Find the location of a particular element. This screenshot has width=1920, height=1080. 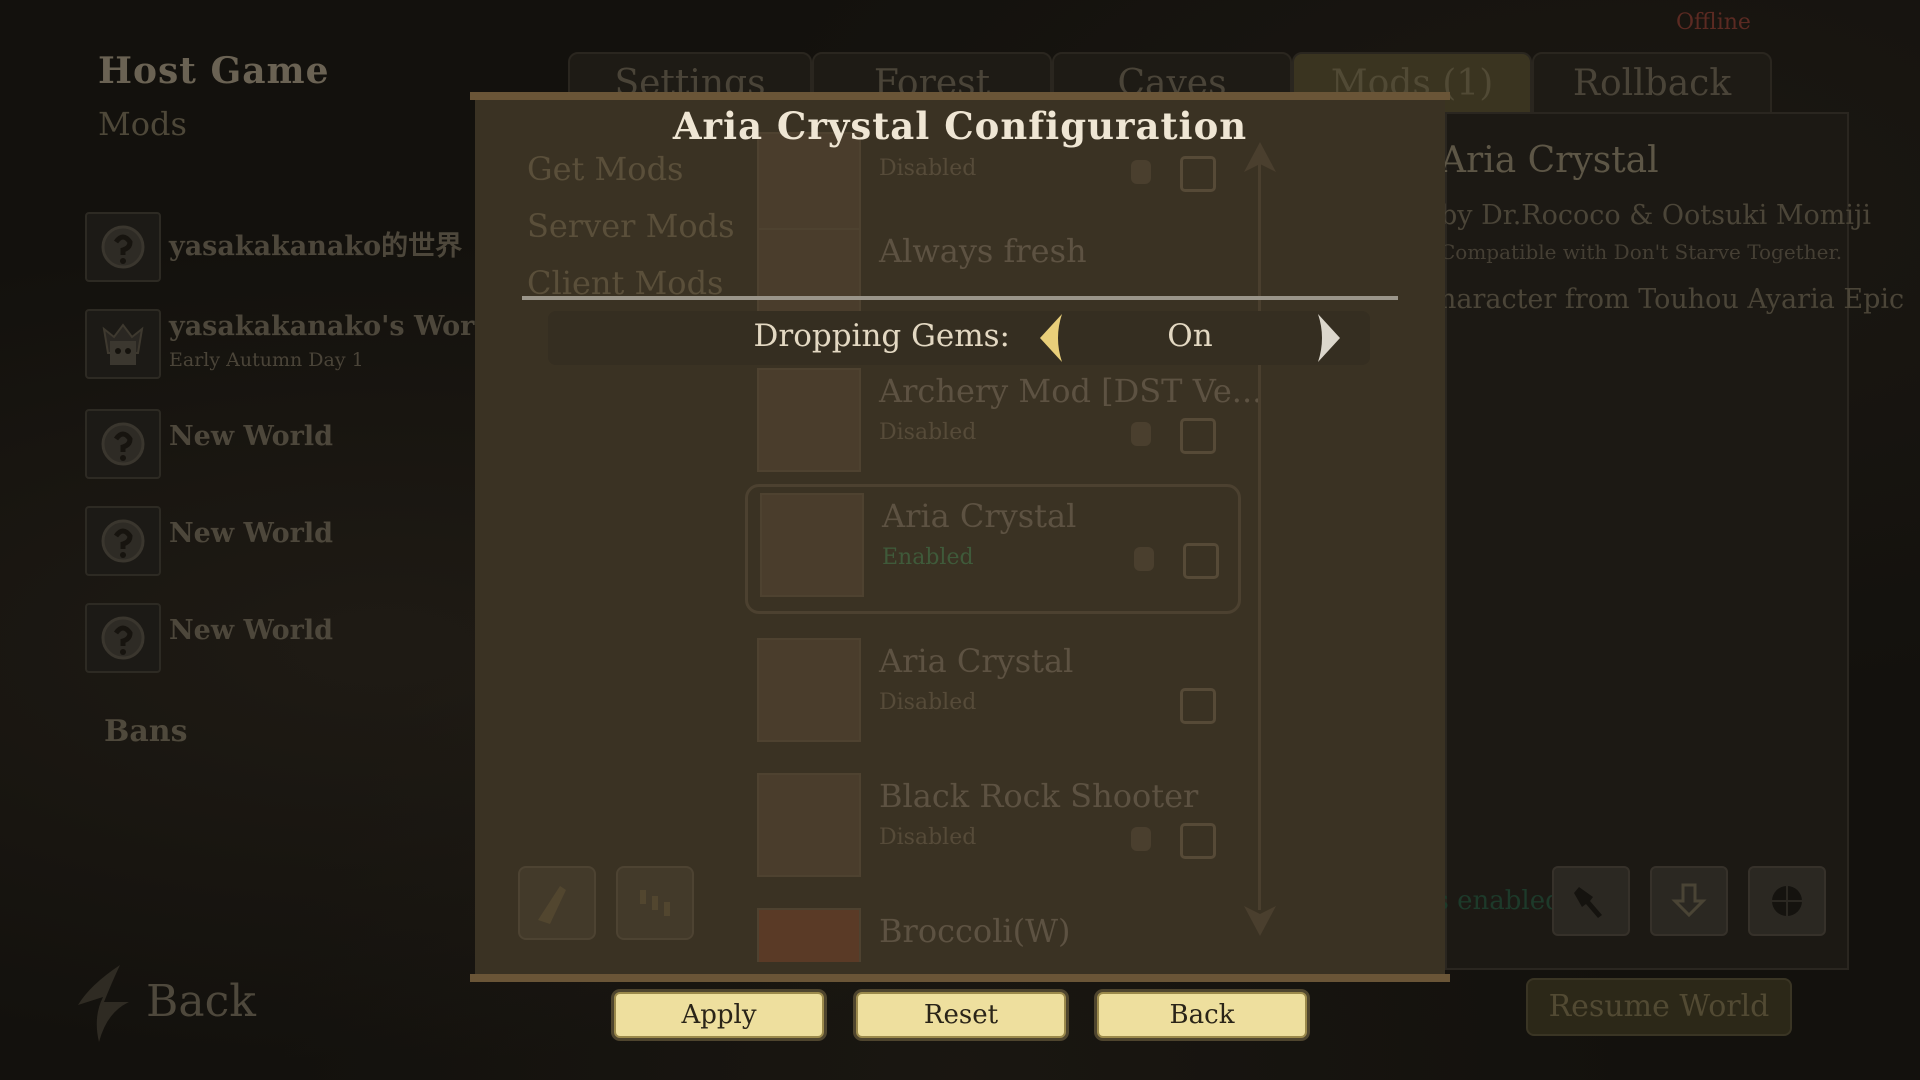

mod-list-item-selected: Aria Crystal Enabled is located at coordinates (993, 549).